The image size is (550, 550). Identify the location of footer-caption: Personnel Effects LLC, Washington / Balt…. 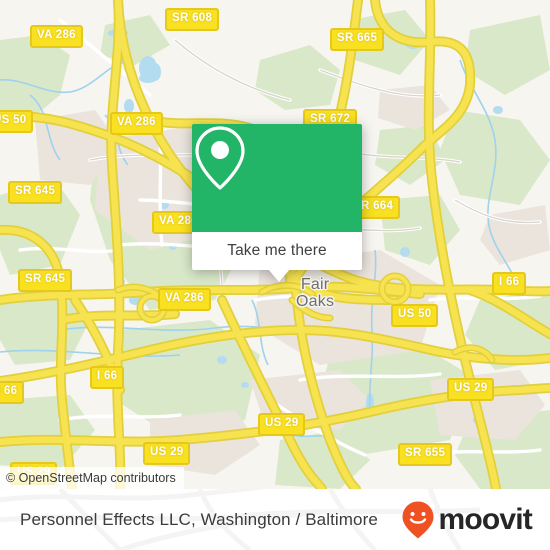
(199, 519).